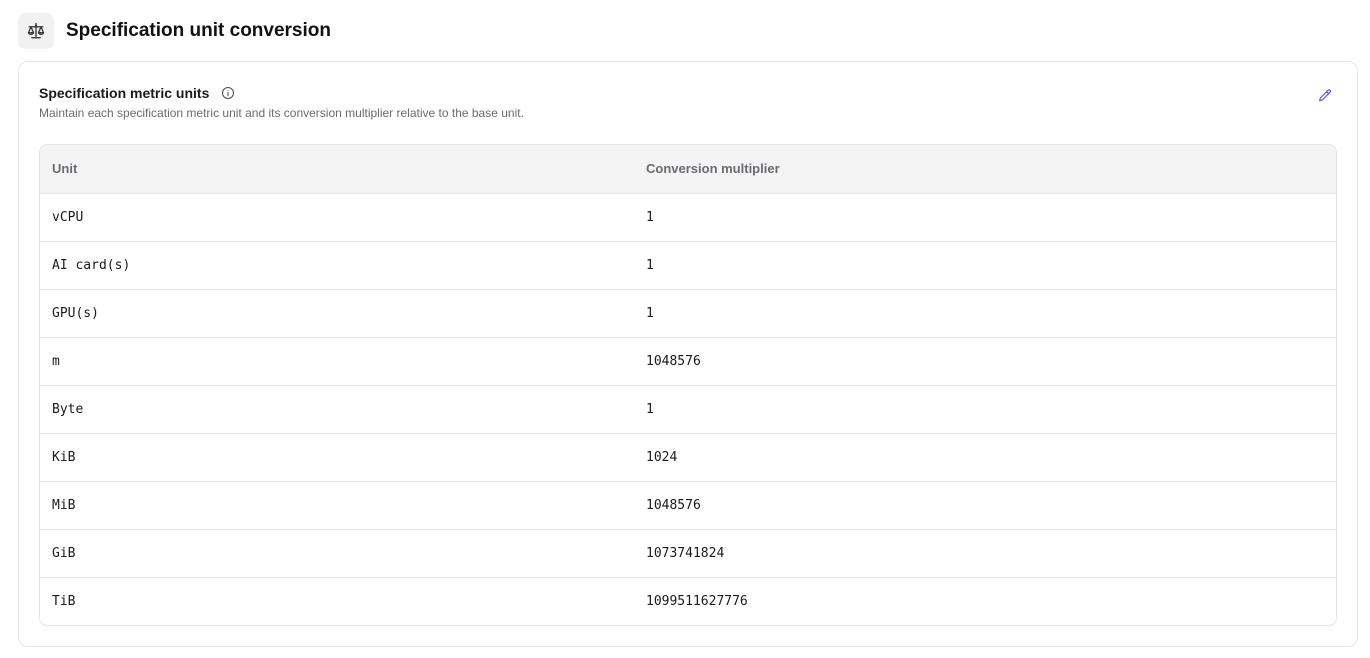 This screenshot has height=658, width=1370. I want to click on unit-cell: vCPU, so click(68, 217).